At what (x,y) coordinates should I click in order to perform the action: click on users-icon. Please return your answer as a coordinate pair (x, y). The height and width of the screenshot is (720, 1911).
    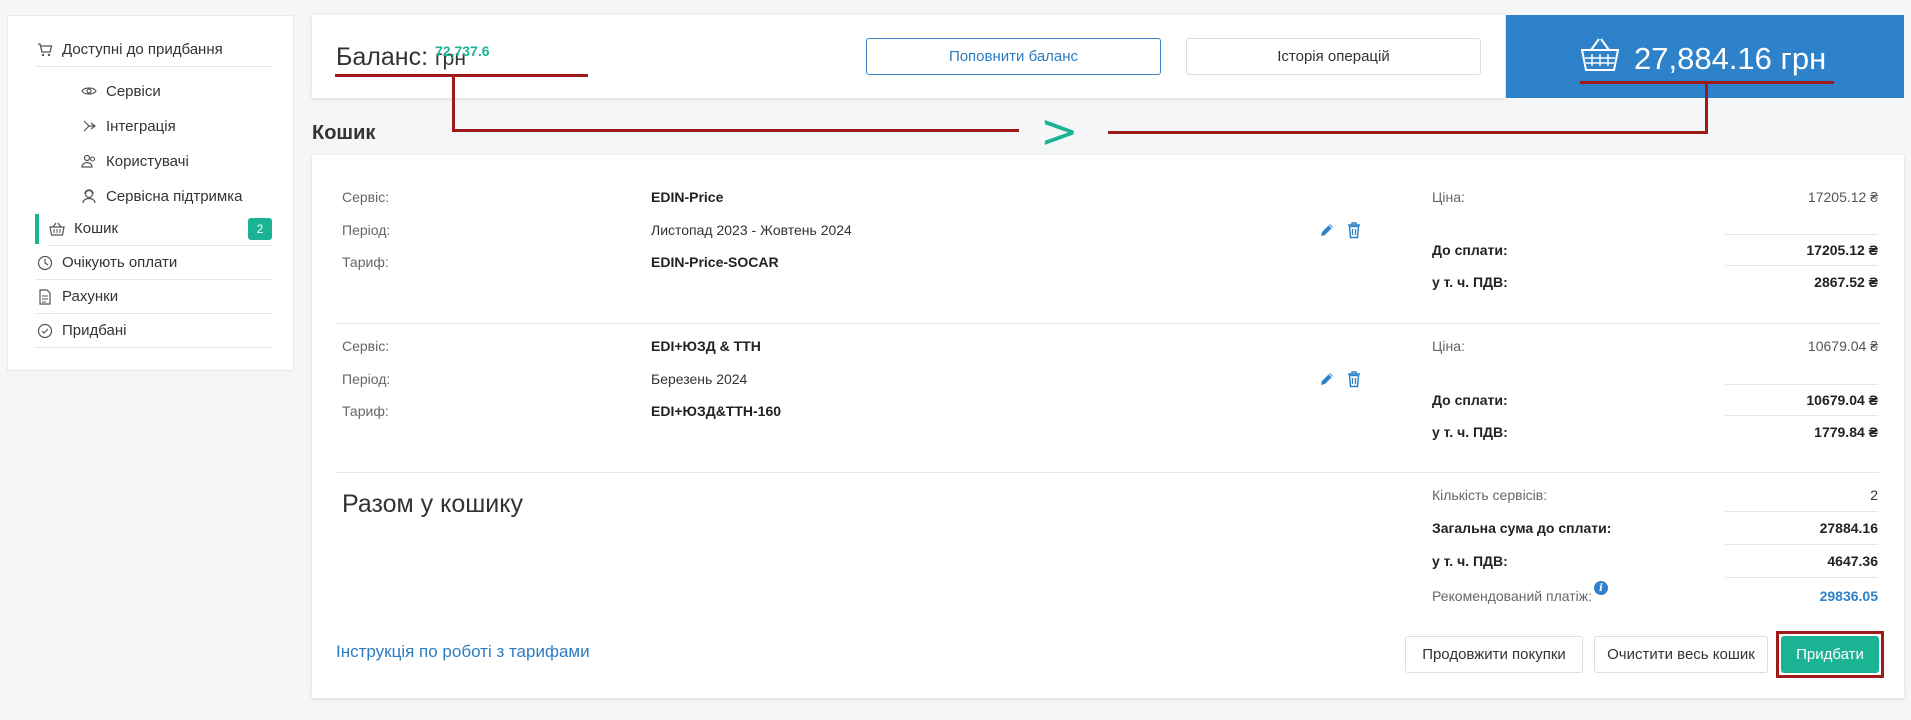
    Looking at the image, I should click on (89, 161).